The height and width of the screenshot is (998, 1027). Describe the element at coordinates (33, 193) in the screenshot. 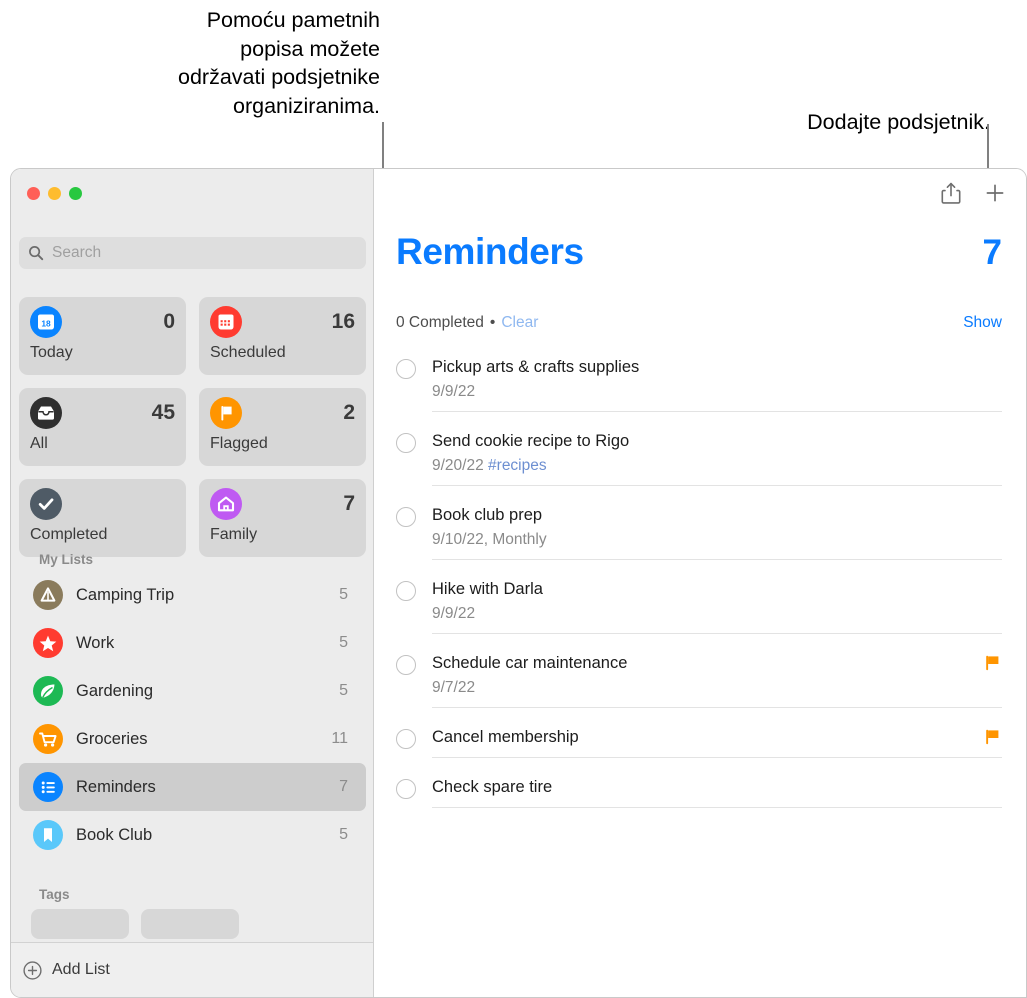

I see `close-window-button` at that location.